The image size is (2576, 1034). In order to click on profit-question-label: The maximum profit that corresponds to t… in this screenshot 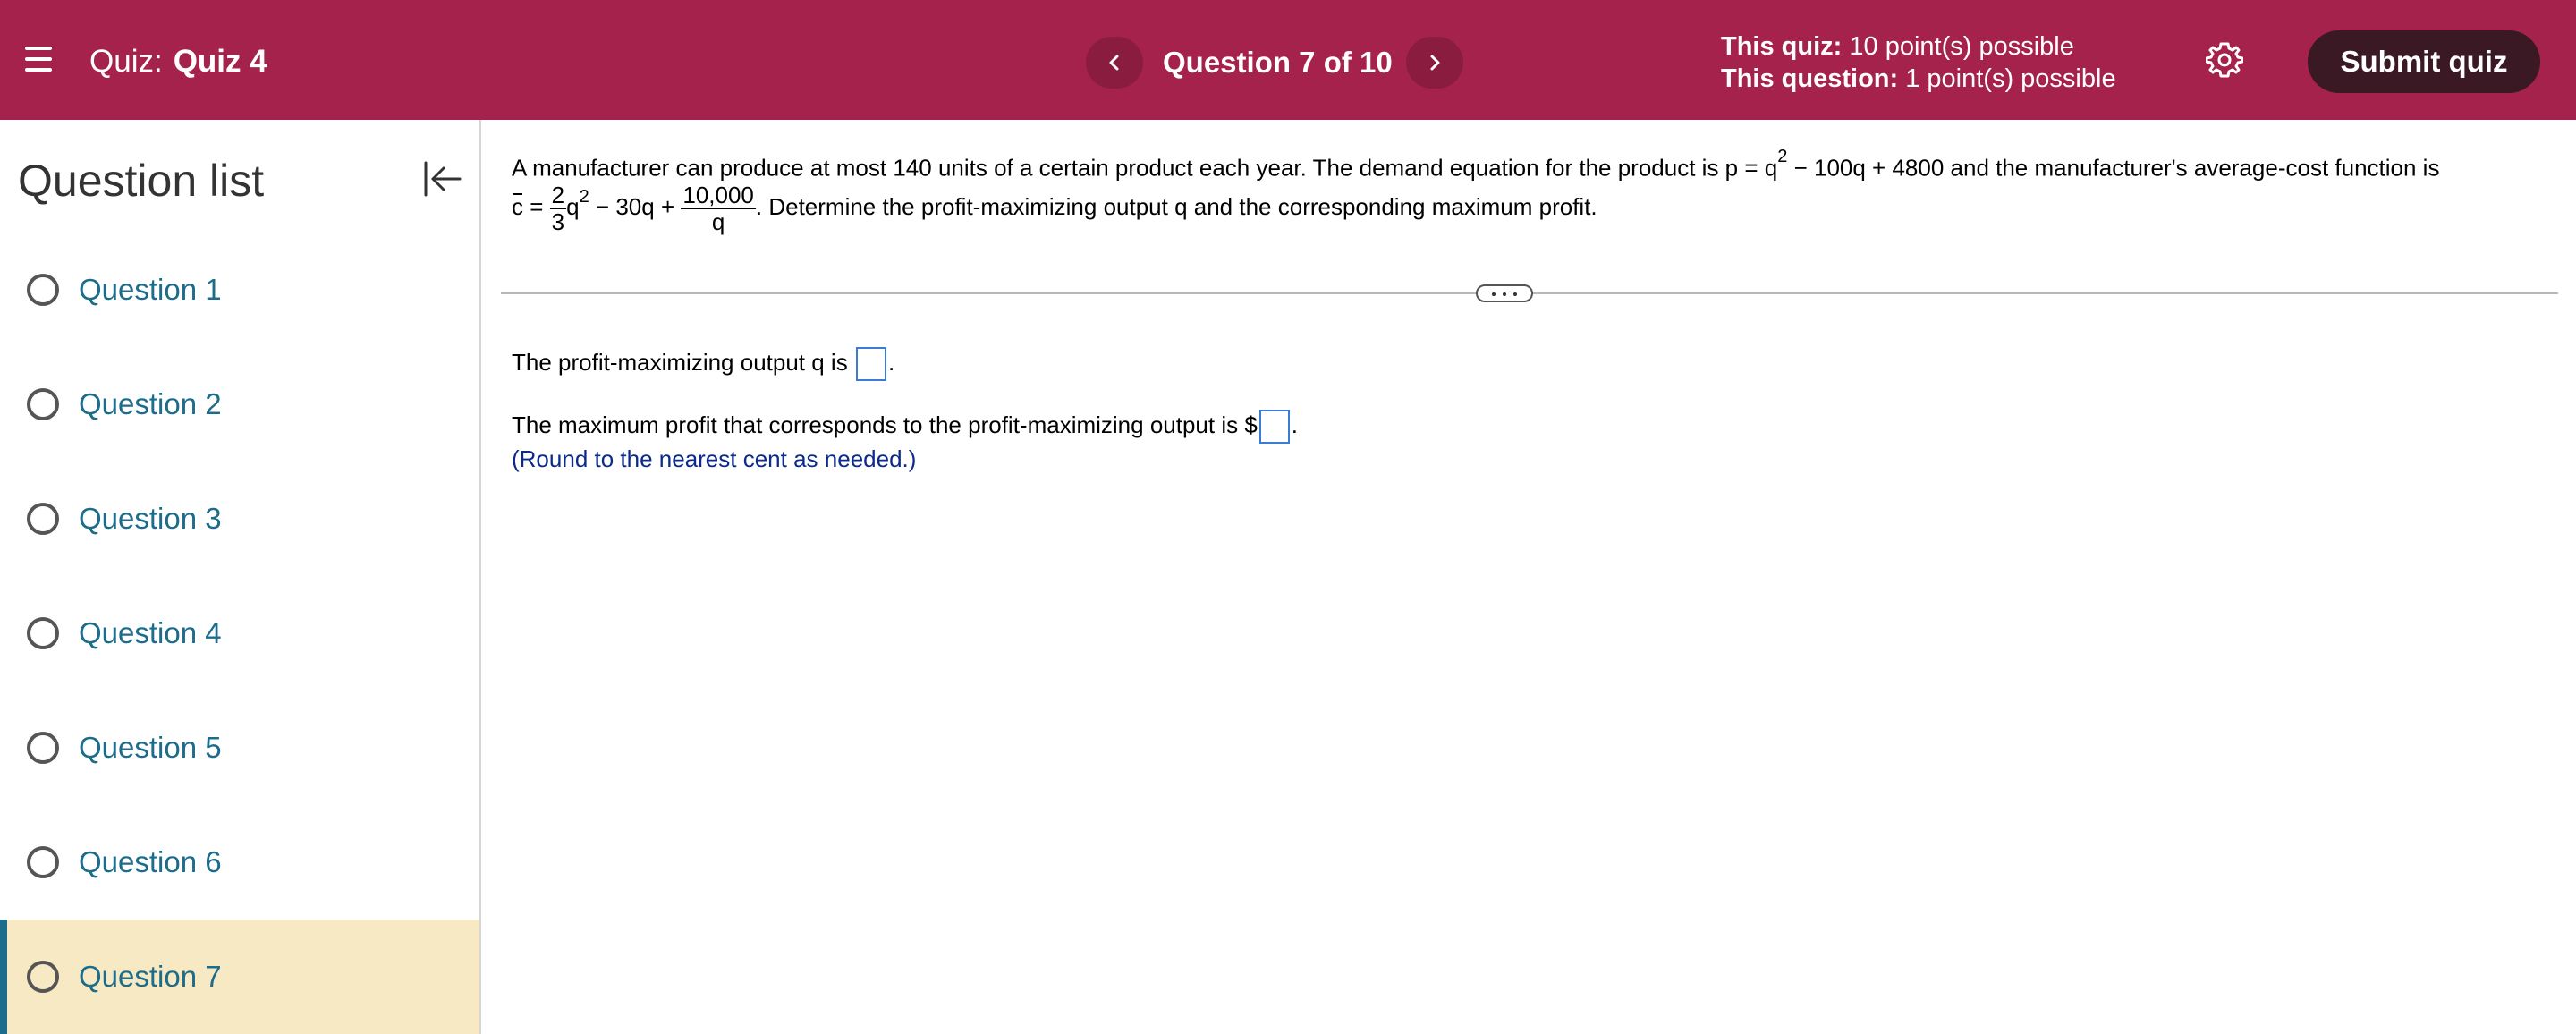, I will do `click(885, 425)`.